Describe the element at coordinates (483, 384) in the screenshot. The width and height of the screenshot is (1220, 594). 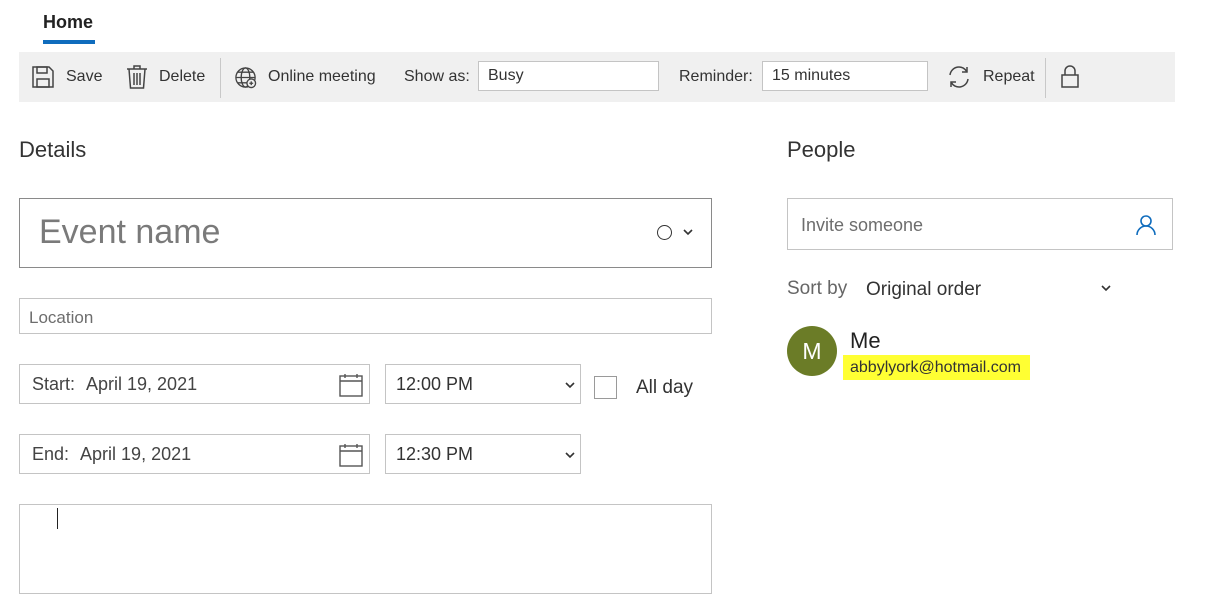
I see `start-time-select: 12:00 PM` at that location.